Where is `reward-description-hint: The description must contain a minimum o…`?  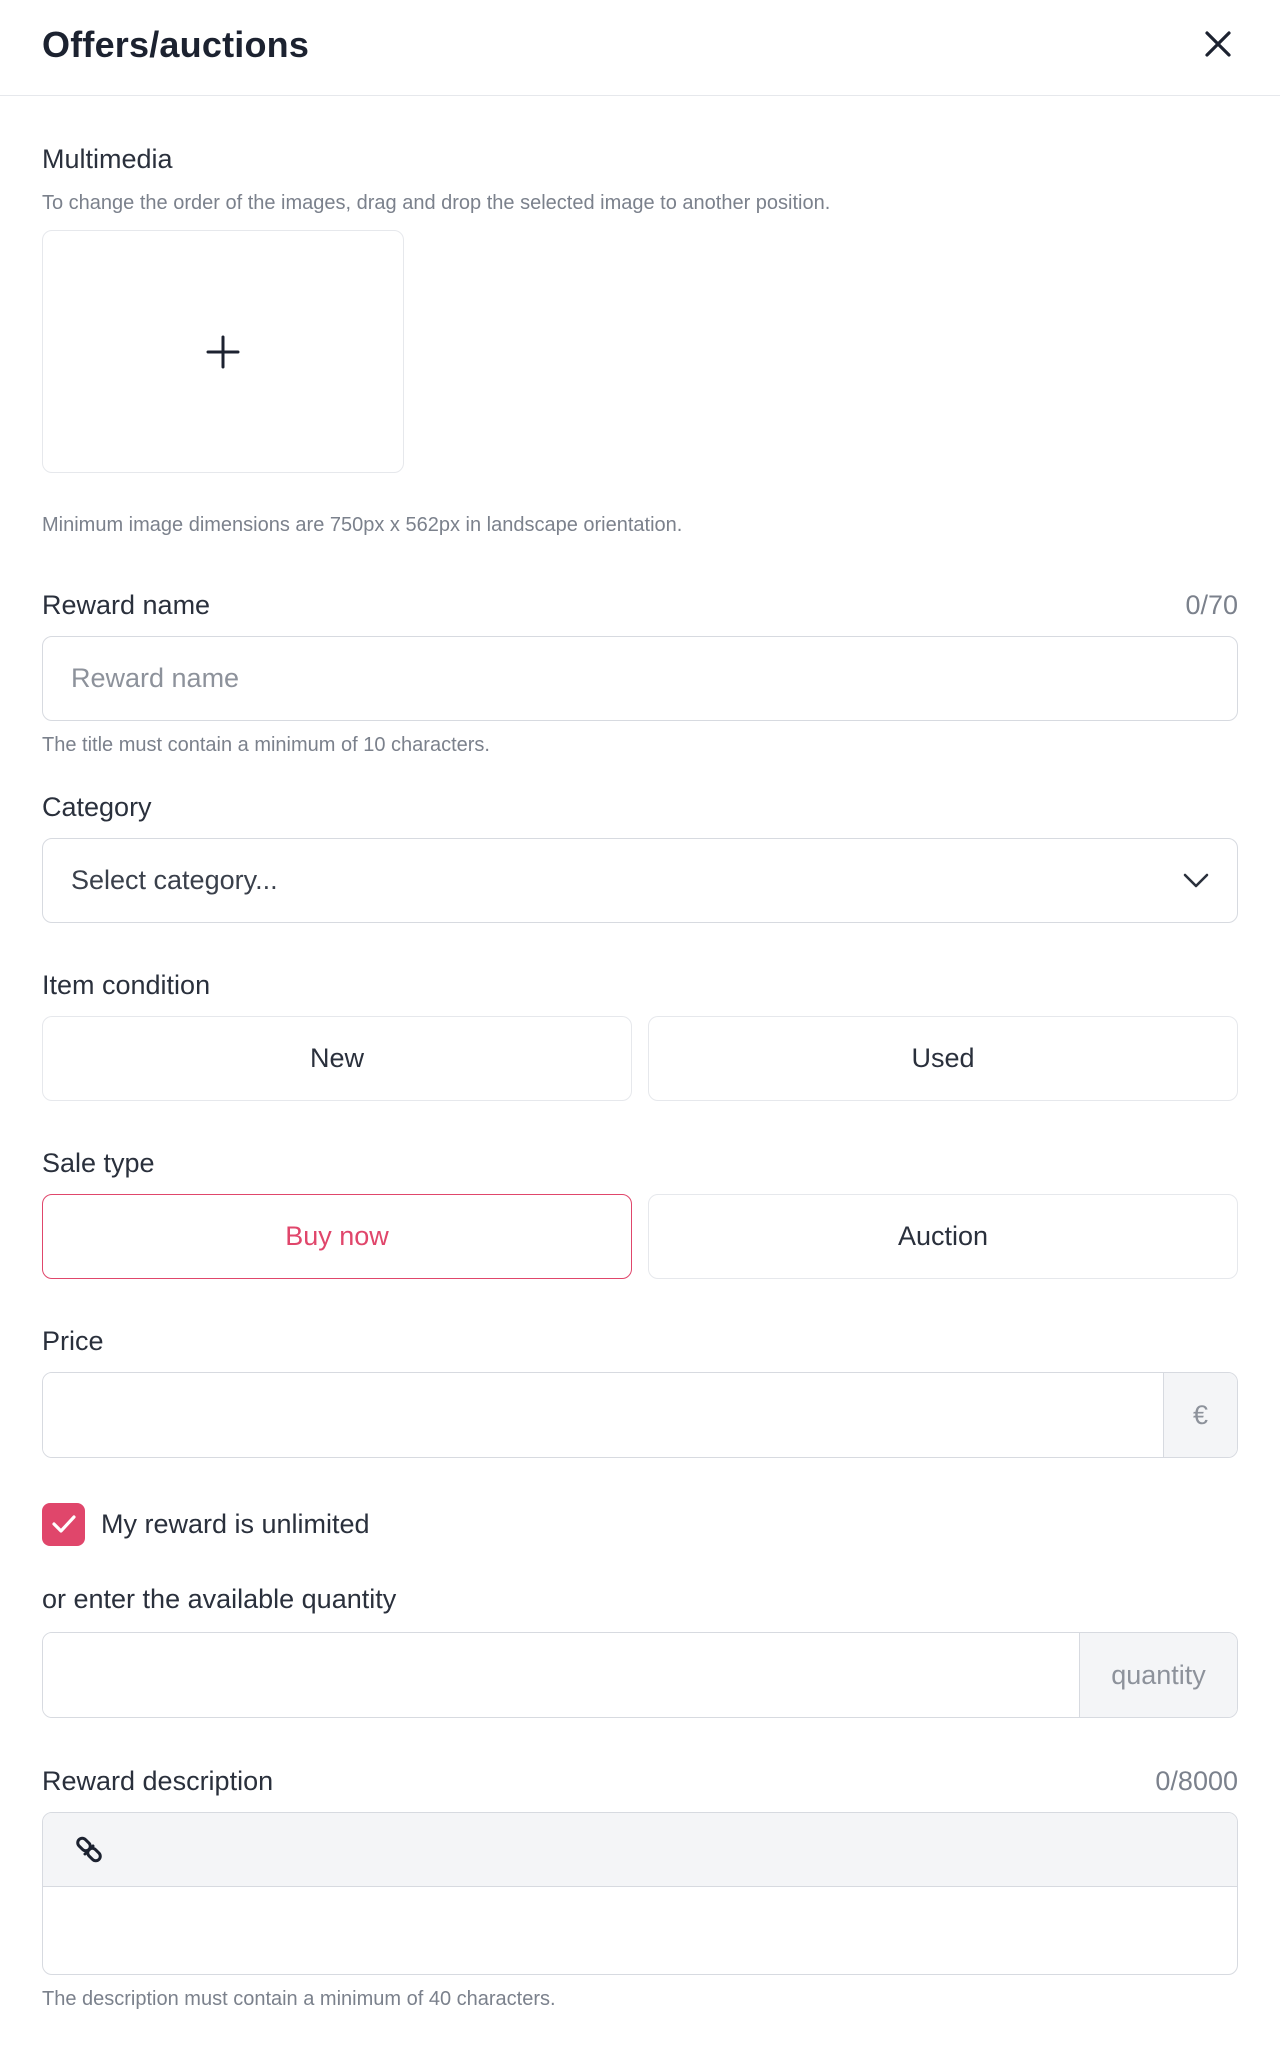
reward-description-hint: The description must contain a minimum o… is located at coordinates (299, 1999).